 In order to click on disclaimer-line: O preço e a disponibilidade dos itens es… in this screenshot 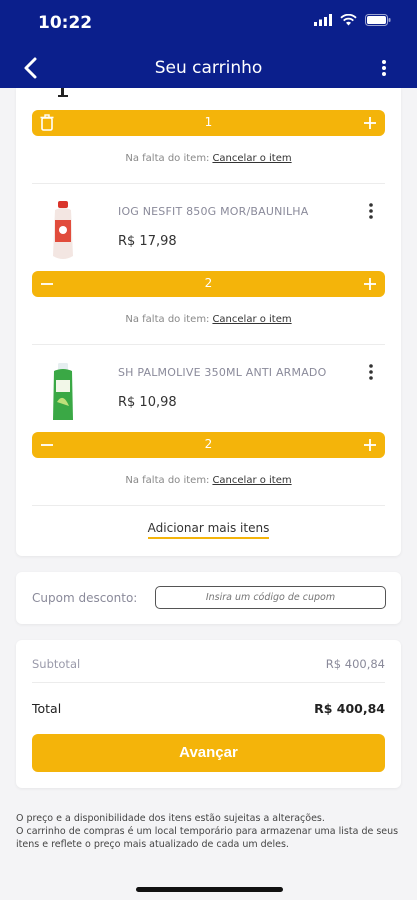, I will do `click(170, 818)`.